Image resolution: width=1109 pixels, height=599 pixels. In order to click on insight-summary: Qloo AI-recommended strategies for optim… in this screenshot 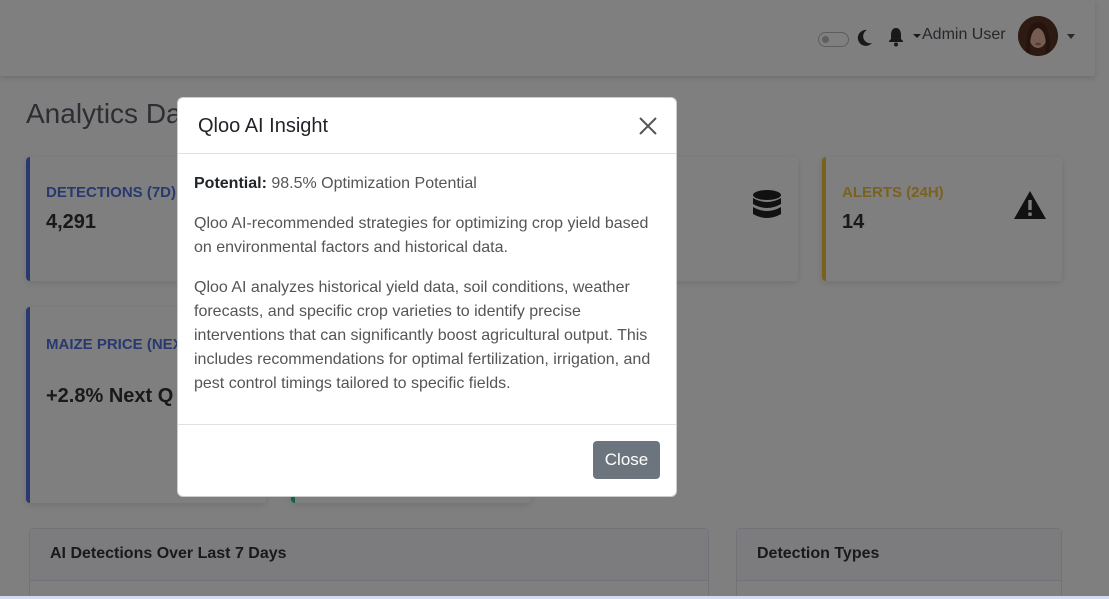, I will do `click(421, 235)`.